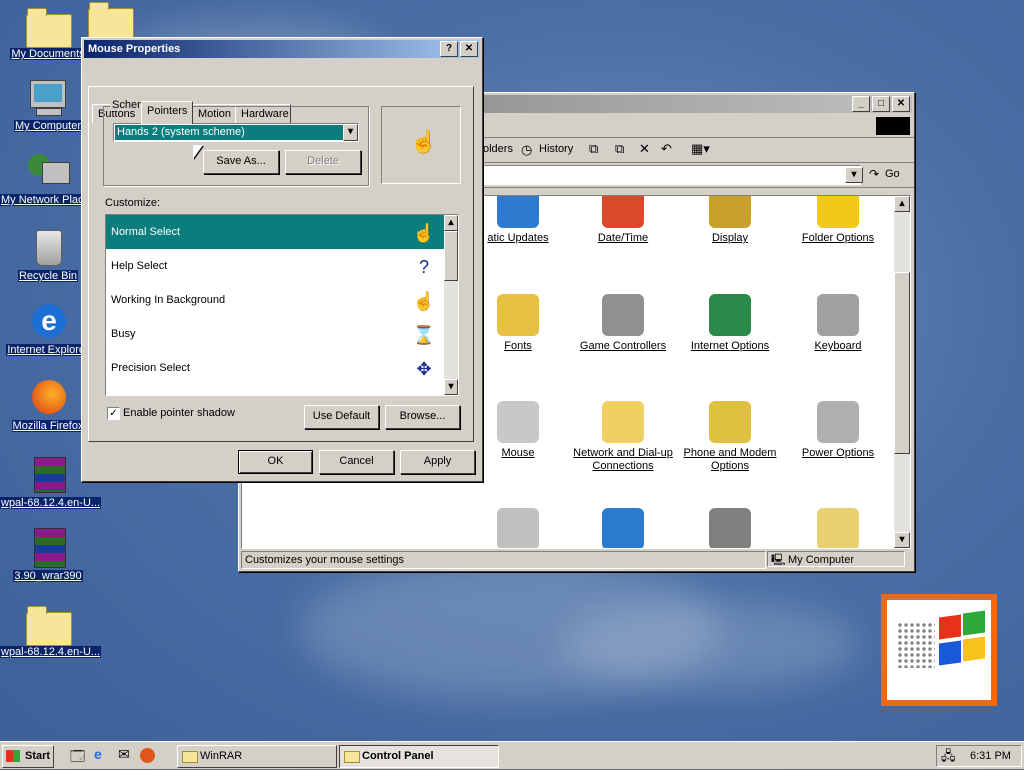 The width and height of the screenshot is (1024, 770). What do you see at coordinates (836, 559) in the screenshot?
I see `status-zone: 🖳 My Computer` at bounding box center [836, 559].